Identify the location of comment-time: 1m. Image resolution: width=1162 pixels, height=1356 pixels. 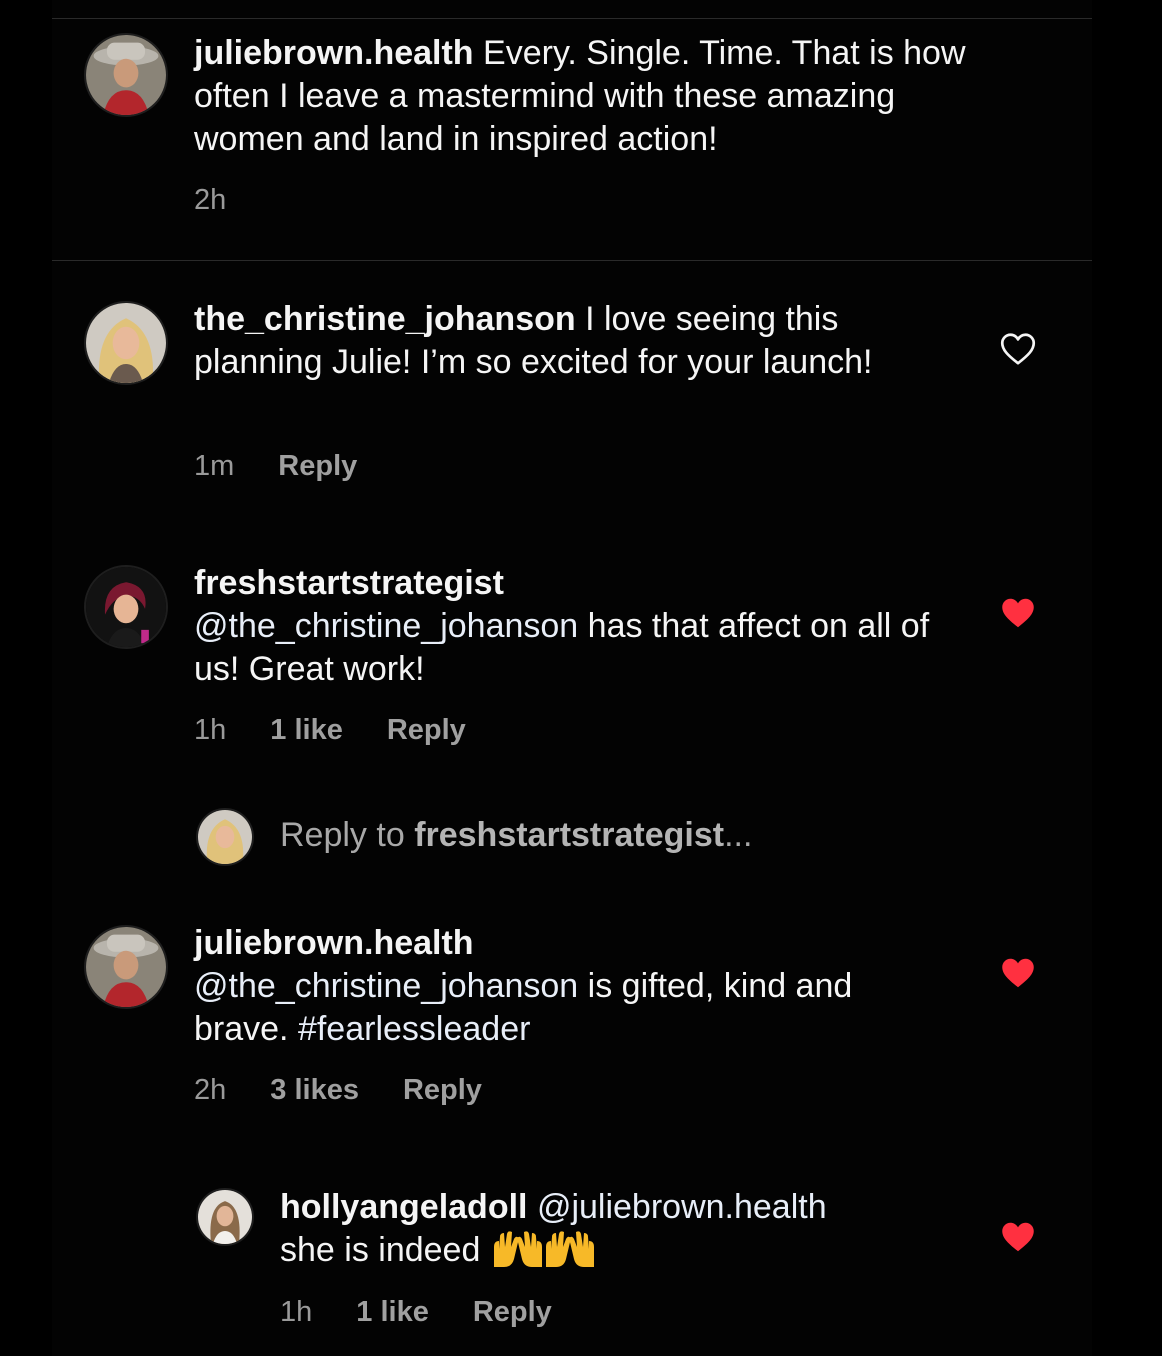
(214, 466).